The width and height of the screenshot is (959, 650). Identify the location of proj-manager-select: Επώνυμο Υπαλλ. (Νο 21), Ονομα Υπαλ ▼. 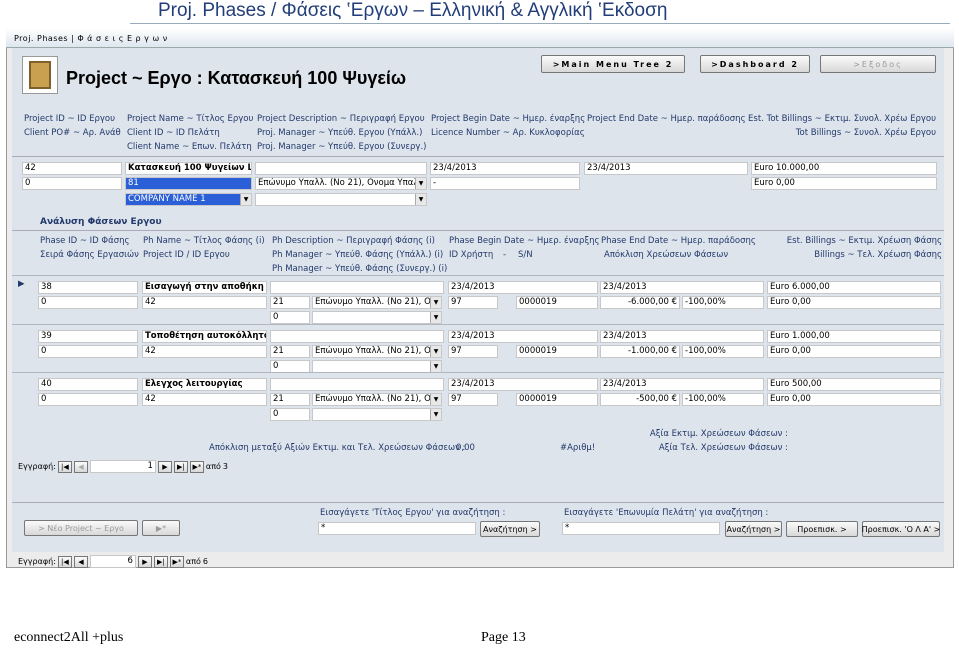
(341, 183).